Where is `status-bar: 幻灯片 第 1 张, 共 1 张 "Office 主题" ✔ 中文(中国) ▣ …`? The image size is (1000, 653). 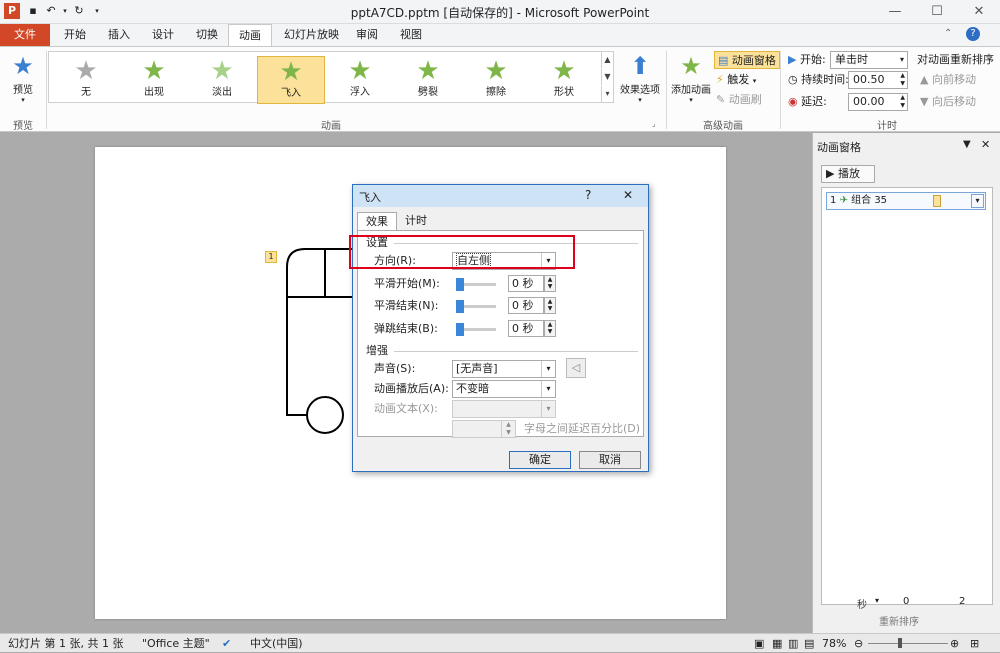 status-bar: 幻灯片 第 1 张, 共 1 张 "Office 主题" ✔ 中文(中国) ▣ … is located at coordinates (500, 642).